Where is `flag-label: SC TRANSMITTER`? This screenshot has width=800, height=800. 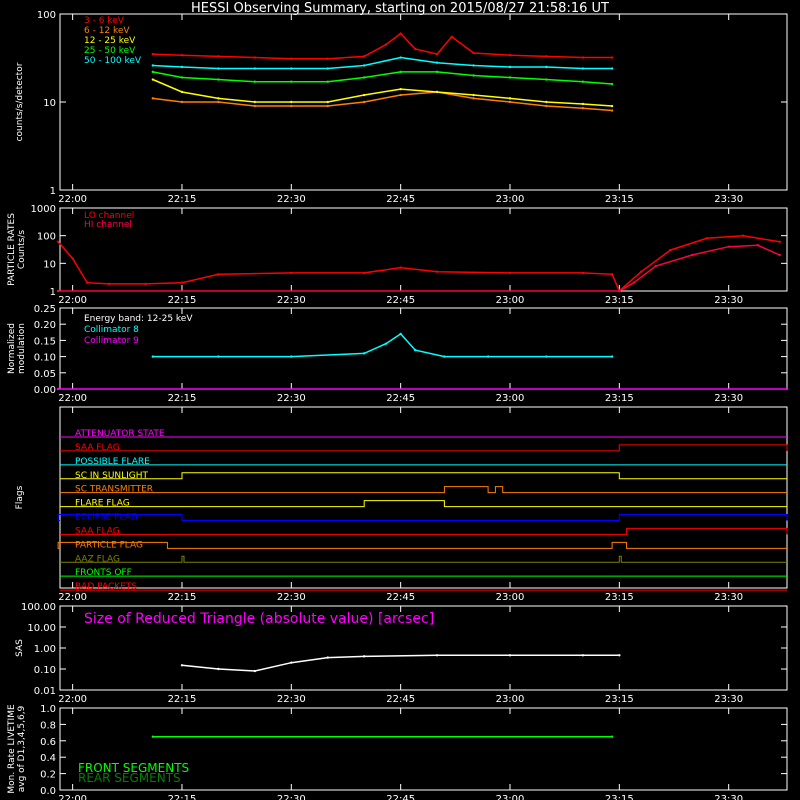
flag-label: SC TRANSMITTER is located at coordinates (114, 490).